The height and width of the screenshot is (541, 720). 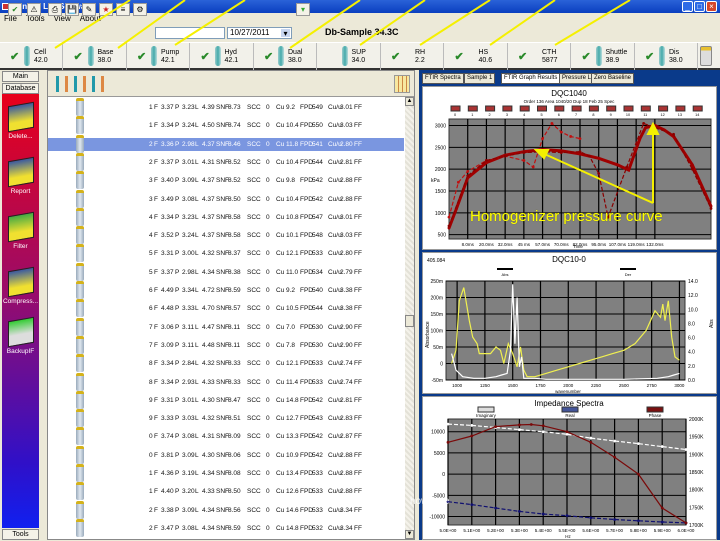 I want to click on x-tick-label: 132.0ms, so click(x=655, y=244).